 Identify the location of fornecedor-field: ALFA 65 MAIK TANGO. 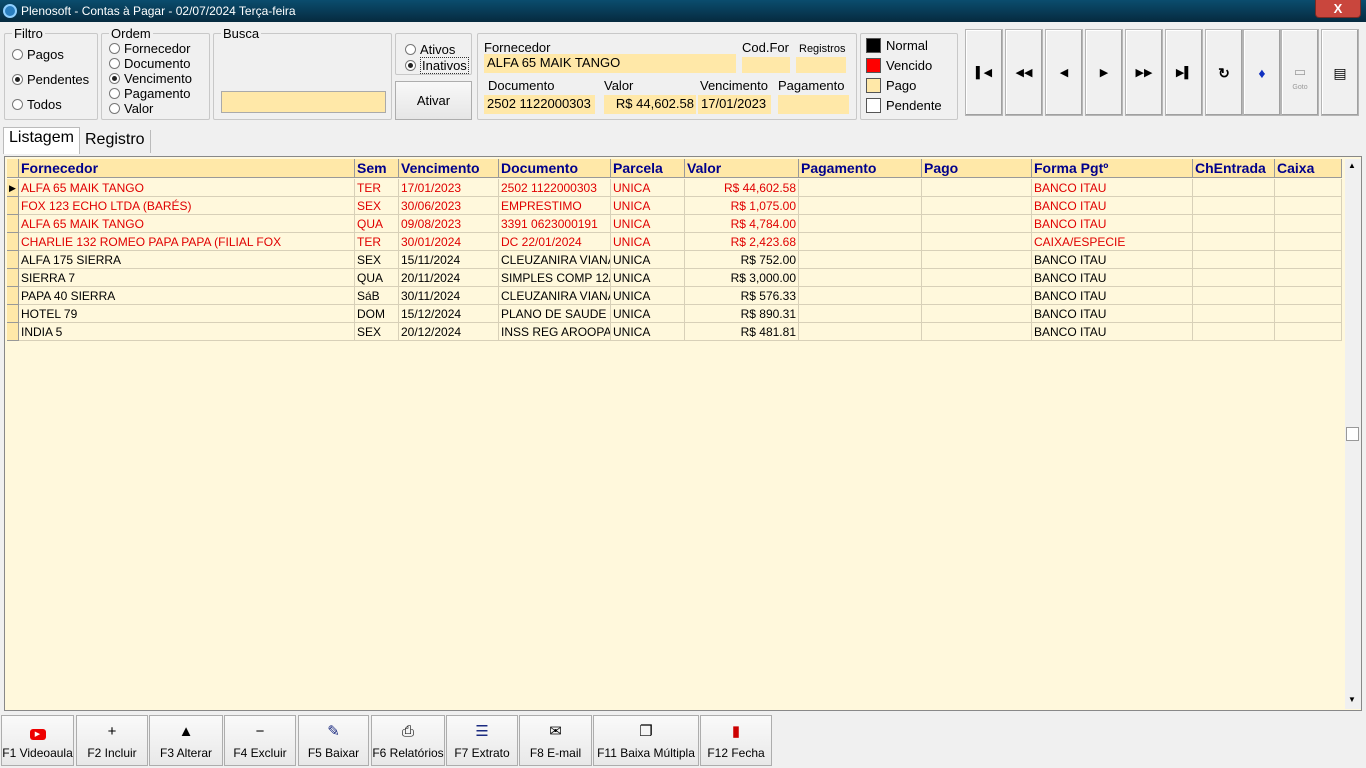
(610, 63).